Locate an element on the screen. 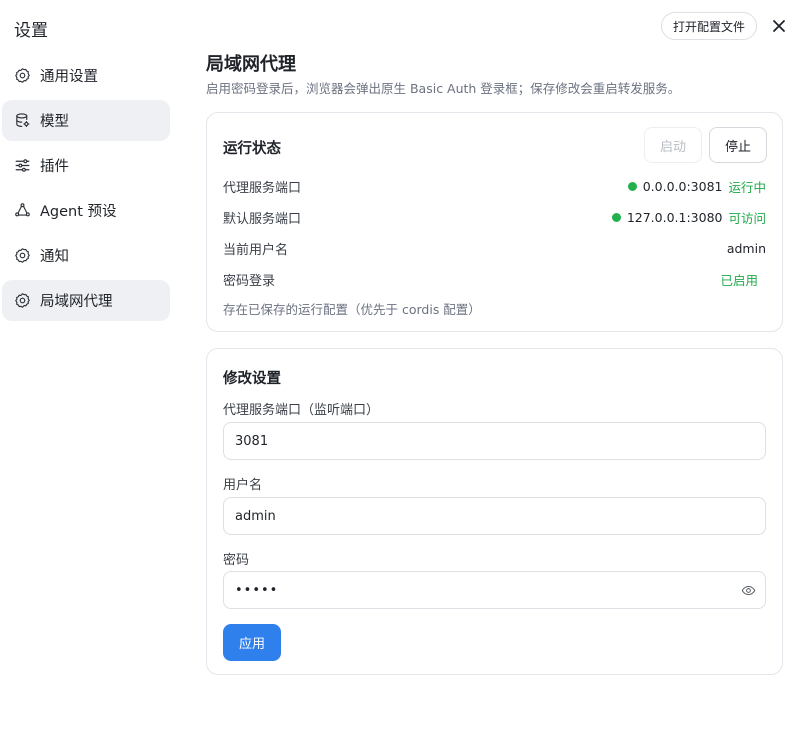  status-badge: 运行中 is located at coordinates (747, 187).